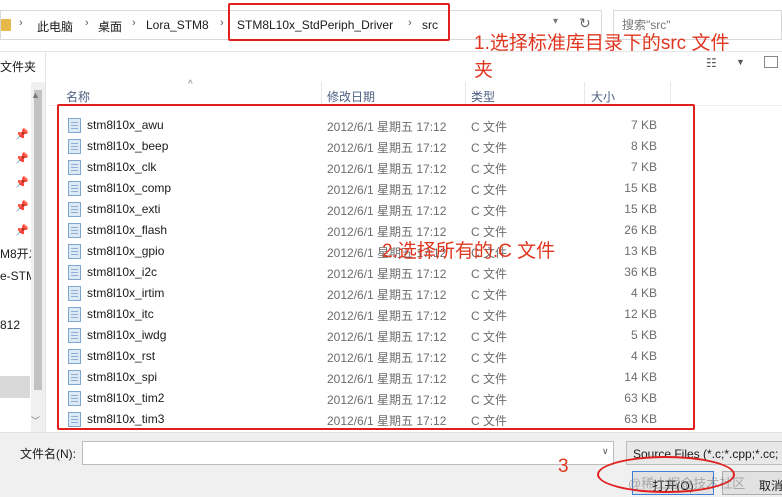 The width and height of the screenshot is (782, 497). I want to click on scroll-up-icon: ▲, so click(35, 95).